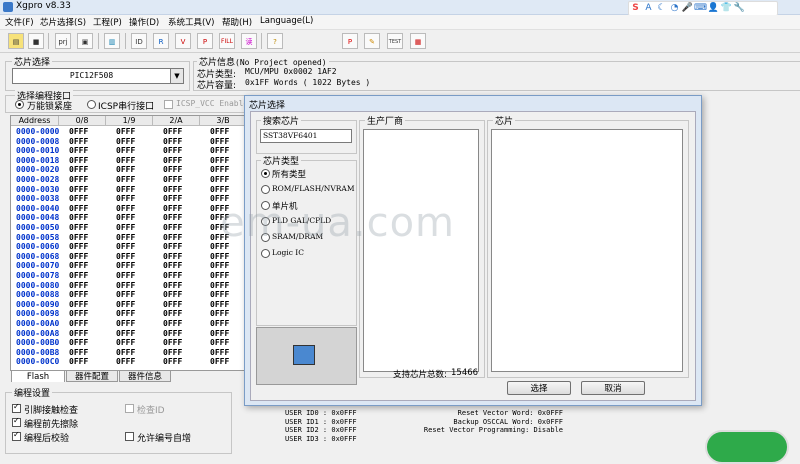  I want to click on read-icon: R, so click(161, 41).